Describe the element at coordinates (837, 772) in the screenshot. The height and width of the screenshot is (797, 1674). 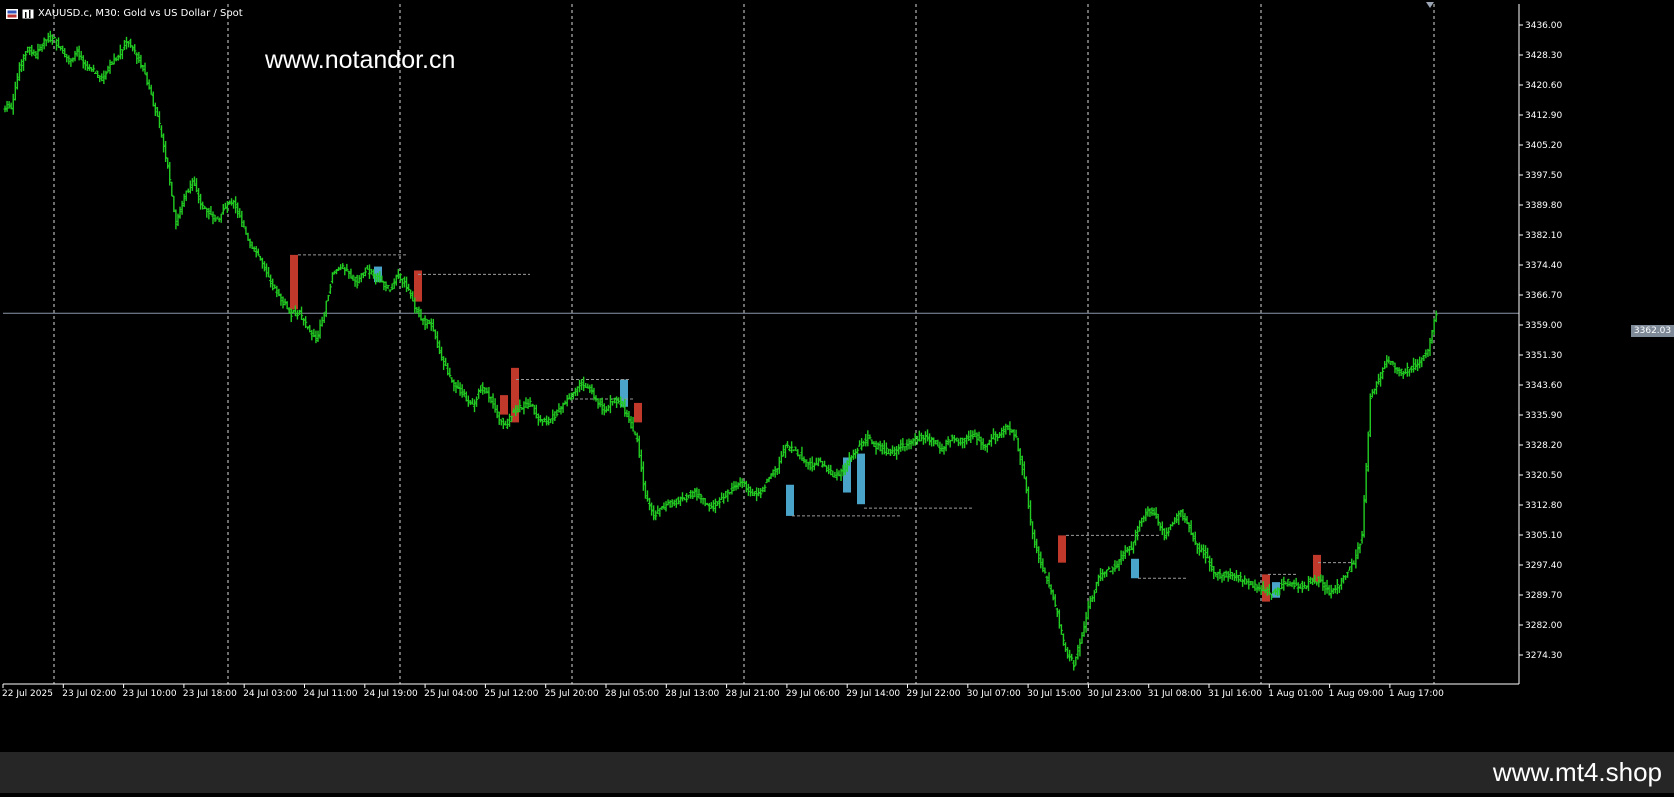
I see `bottom-bar` at that location.